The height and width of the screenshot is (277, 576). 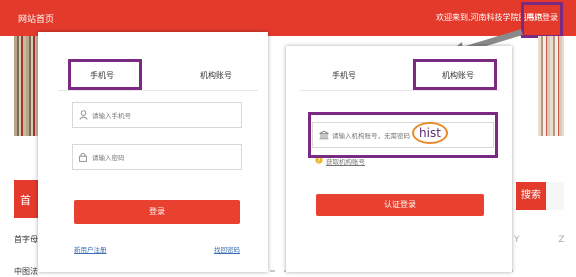 I want to click on phone-tab-highlight, so click(x=105, y=74).